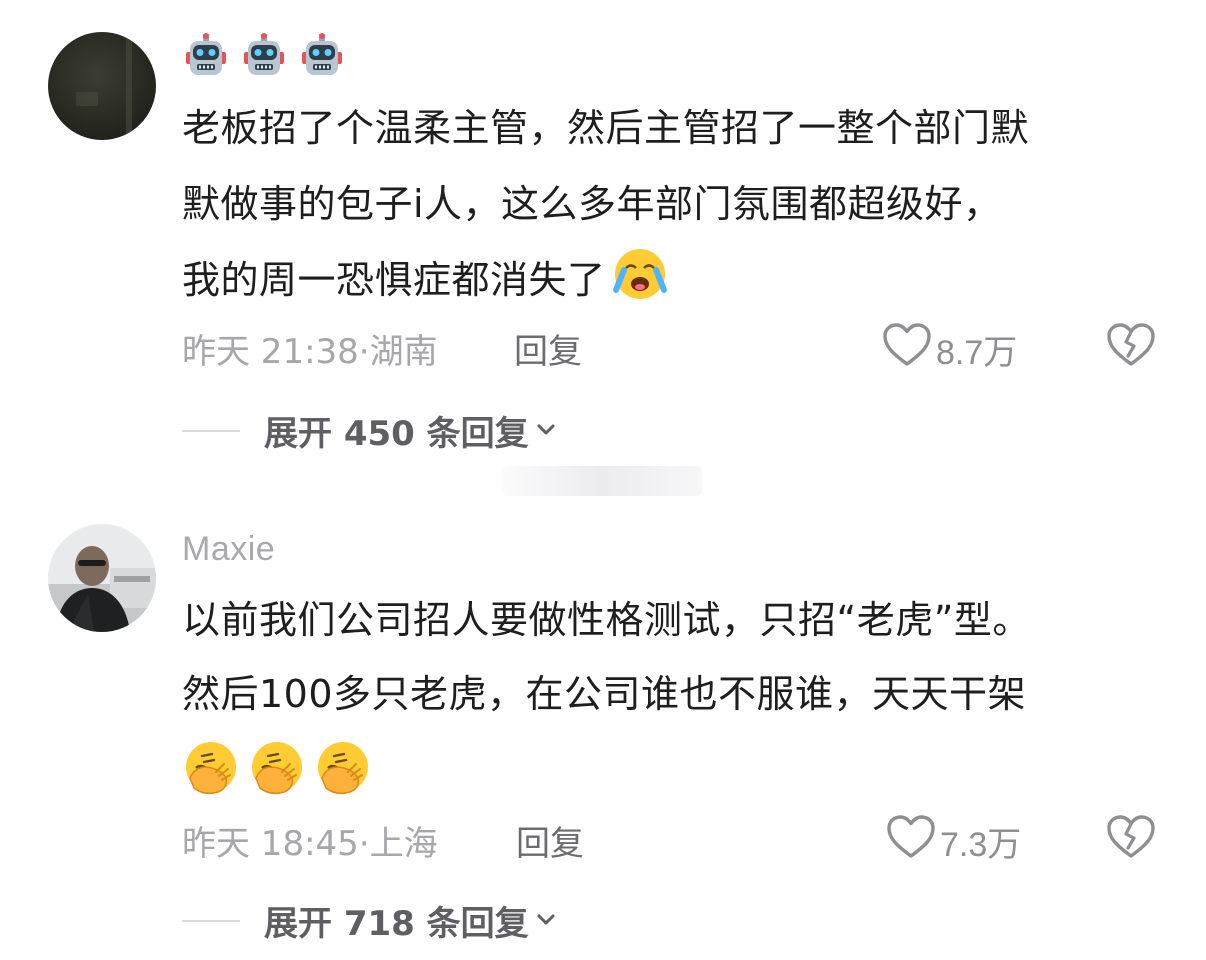  Describe the element at coordinates (403, 844) in the screenshot. I see `location: 上海` at that location.